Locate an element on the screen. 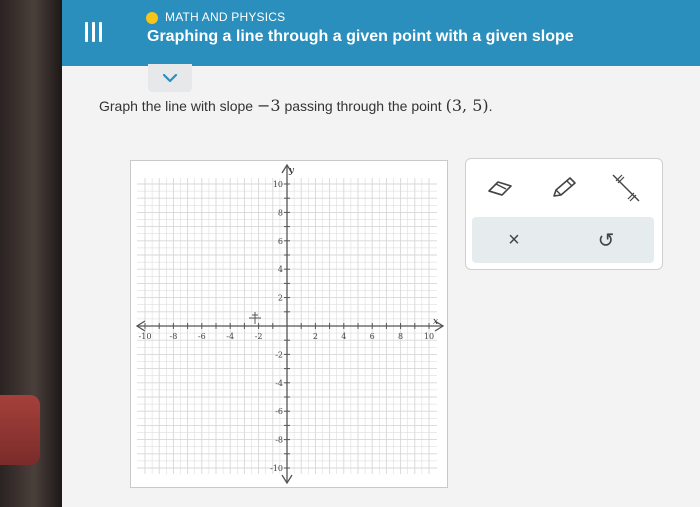  x-tick-label: 8 is located at coordinates (400, 336).